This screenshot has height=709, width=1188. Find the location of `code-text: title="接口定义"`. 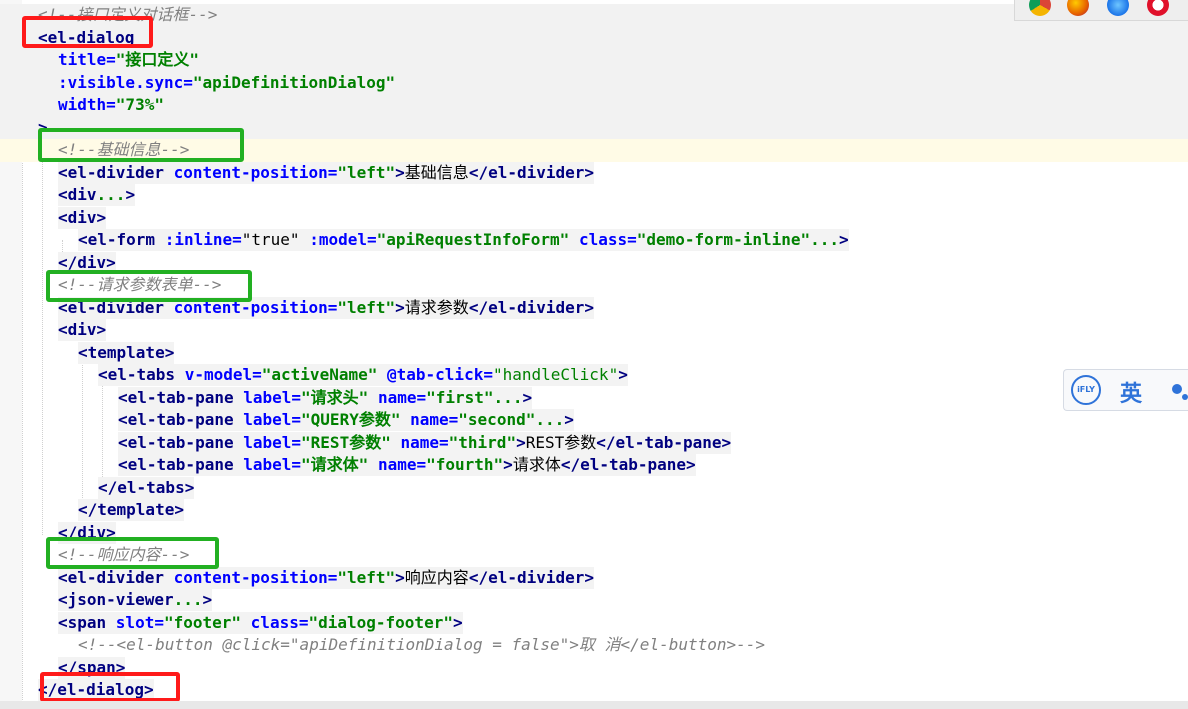

code-text: title="接口定义" is located at coordinates (128, 60).